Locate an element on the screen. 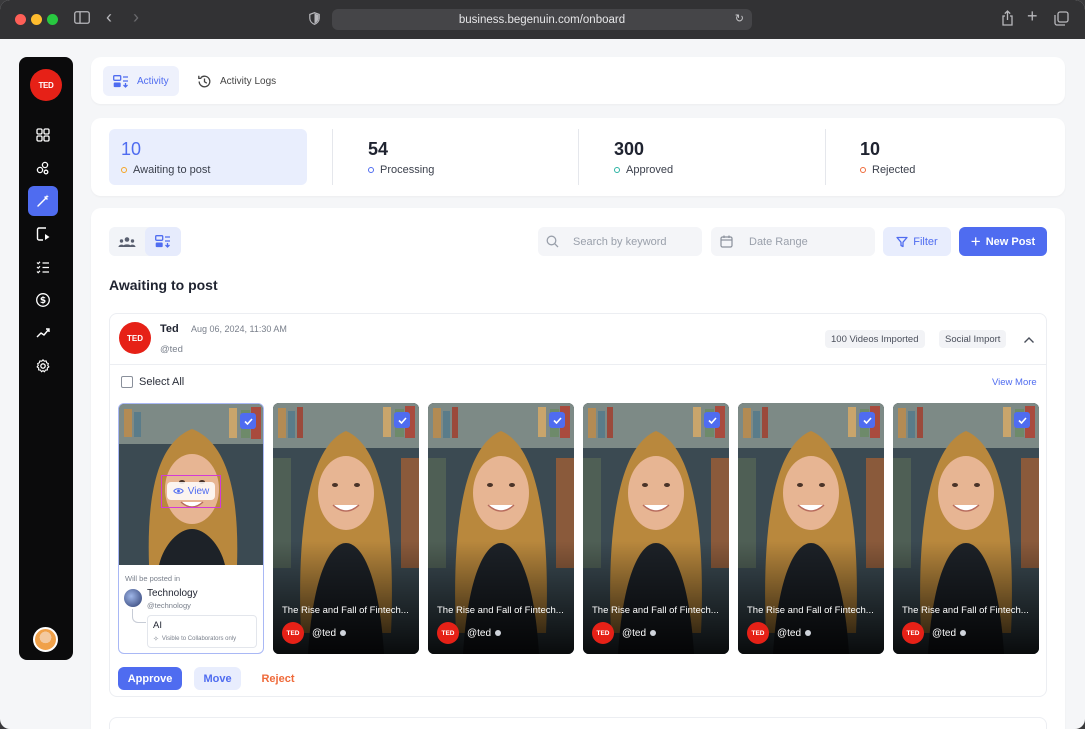  reload-icon: ↻ is located at coordinates (739, 18).